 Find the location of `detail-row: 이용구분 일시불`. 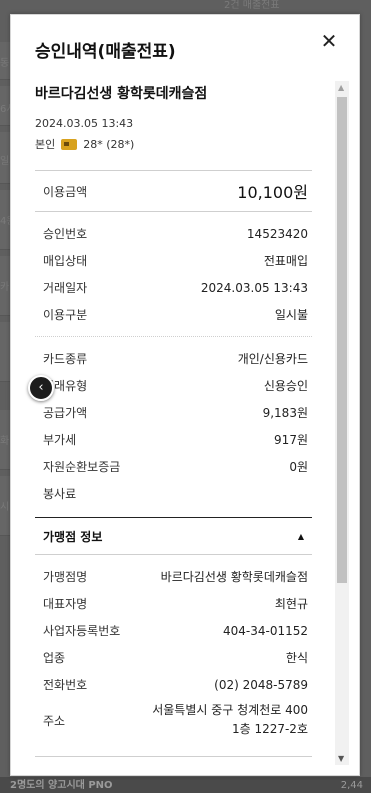

detail-row: 이용구분 일시불 is located at coordinates (175, 314).